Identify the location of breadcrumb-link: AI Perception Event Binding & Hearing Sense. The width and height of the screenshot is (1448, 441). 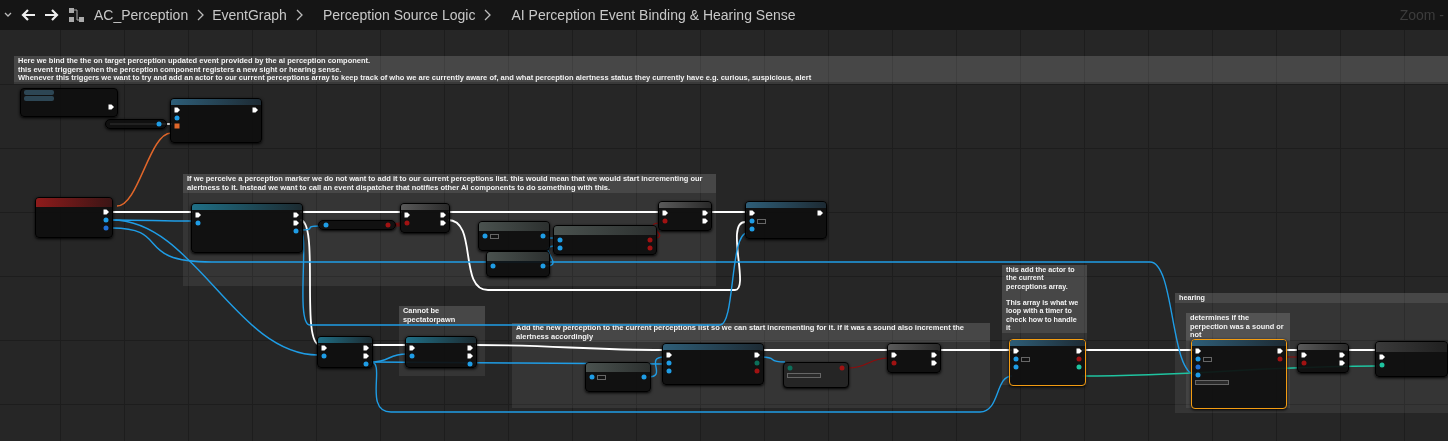
(653, 15).